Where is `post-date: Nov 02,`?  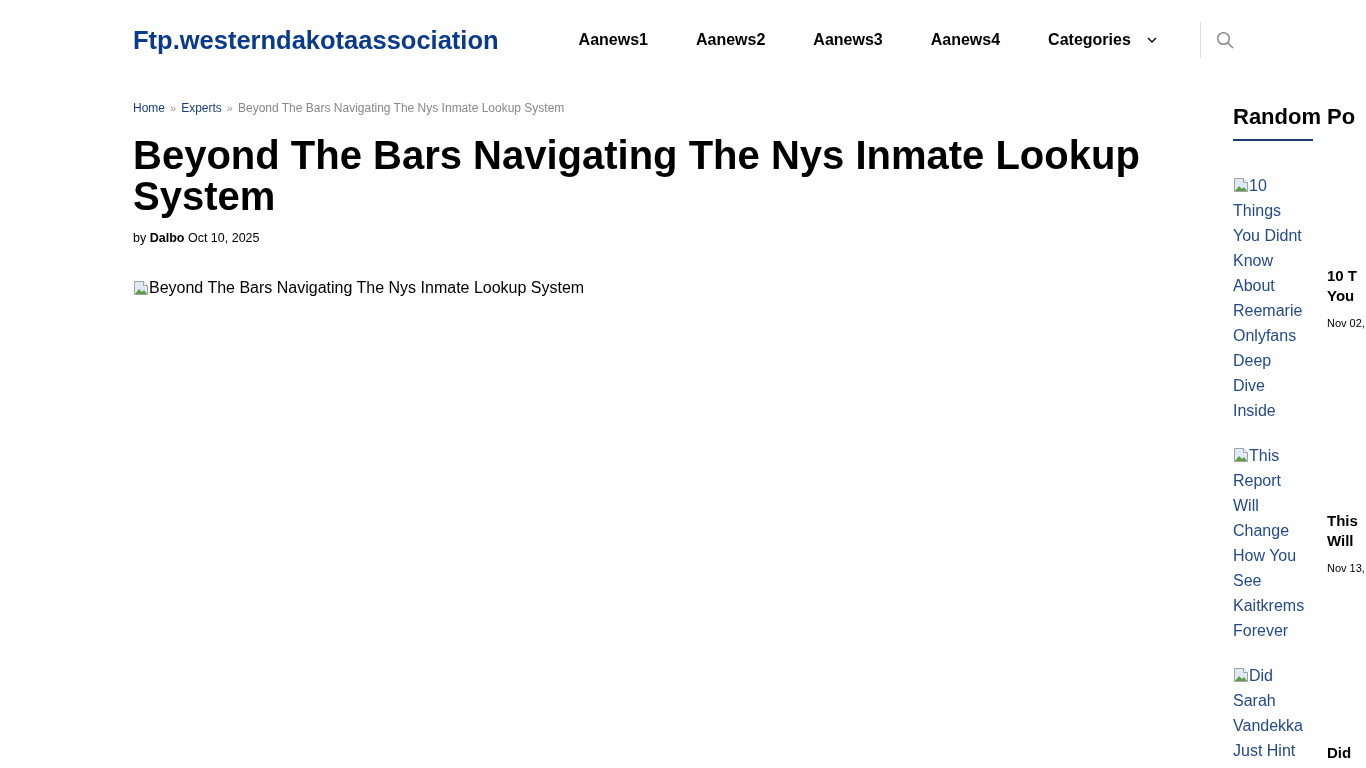 post-date: Nov 02, is located at coordinates (1346, 323).